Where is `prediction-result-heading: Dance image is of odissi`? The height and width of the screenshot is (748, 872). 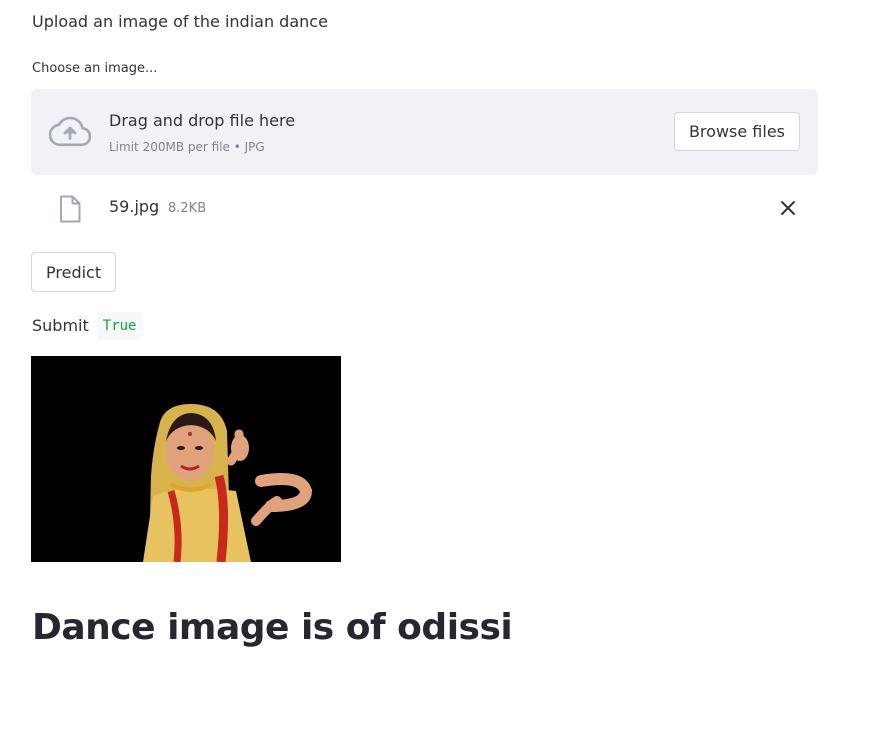
prediction-result-heading: Dance image is of odissi is located at coordinates (272, 627).